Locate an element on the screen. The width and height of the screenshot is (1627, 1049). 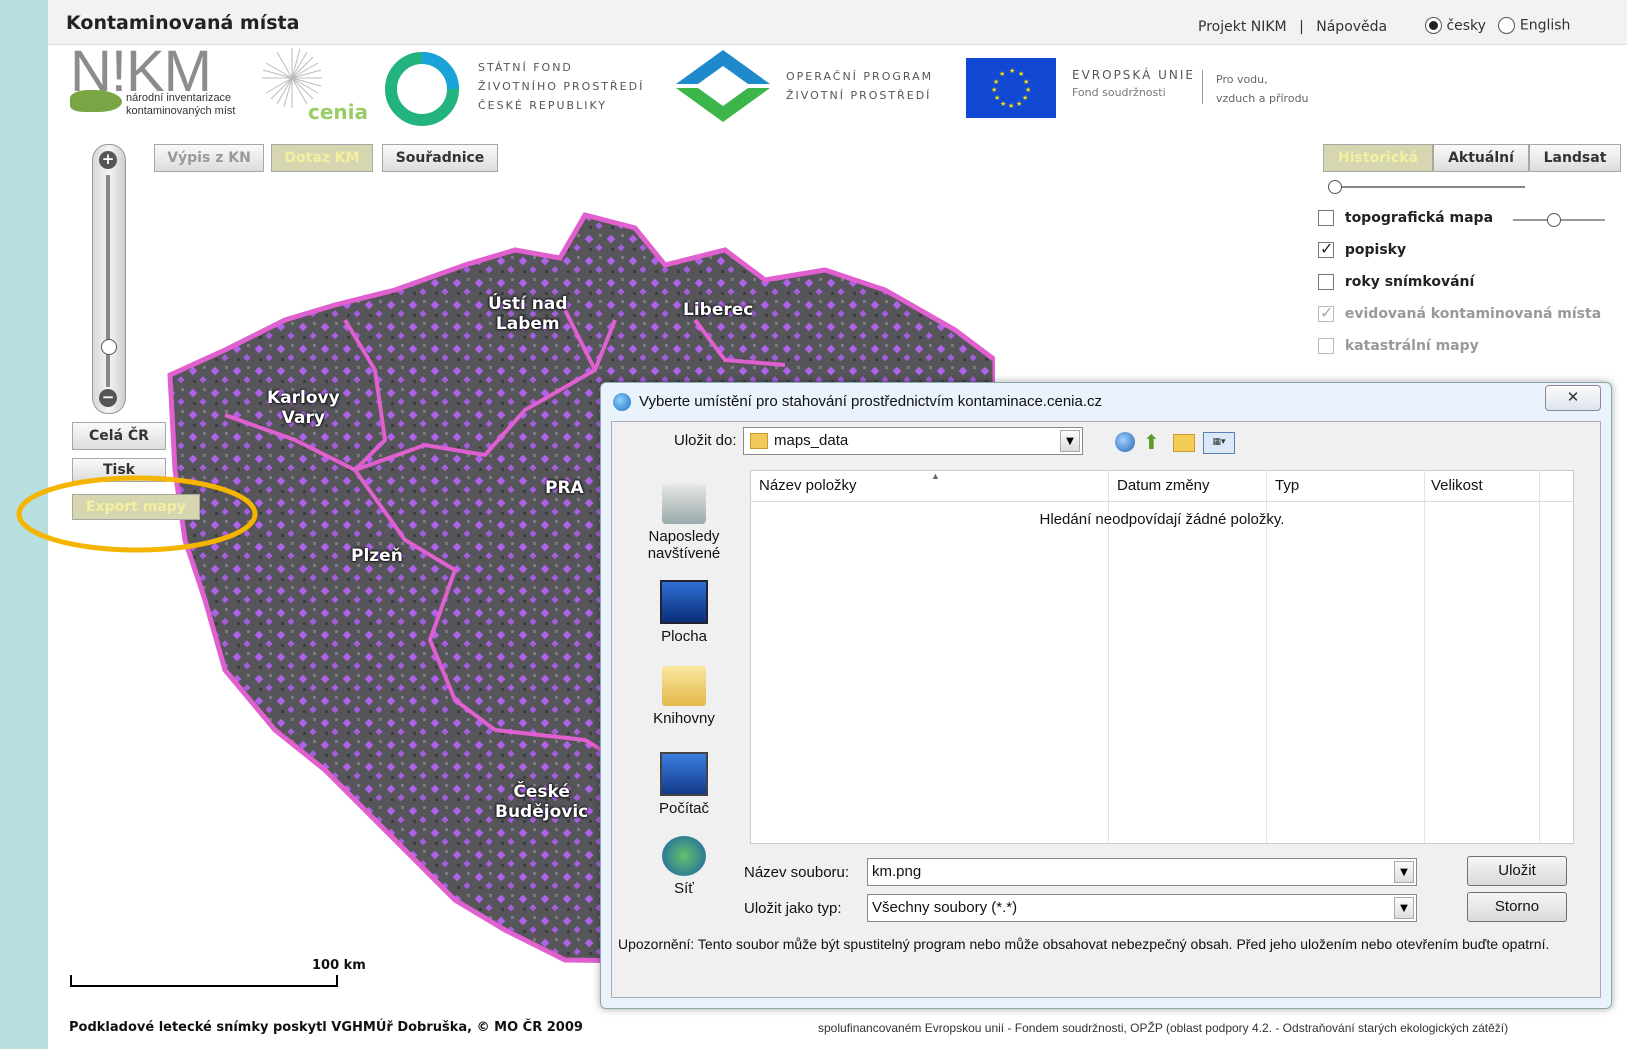
column-velikost: Velikost is located at coordinates (1457, 485).